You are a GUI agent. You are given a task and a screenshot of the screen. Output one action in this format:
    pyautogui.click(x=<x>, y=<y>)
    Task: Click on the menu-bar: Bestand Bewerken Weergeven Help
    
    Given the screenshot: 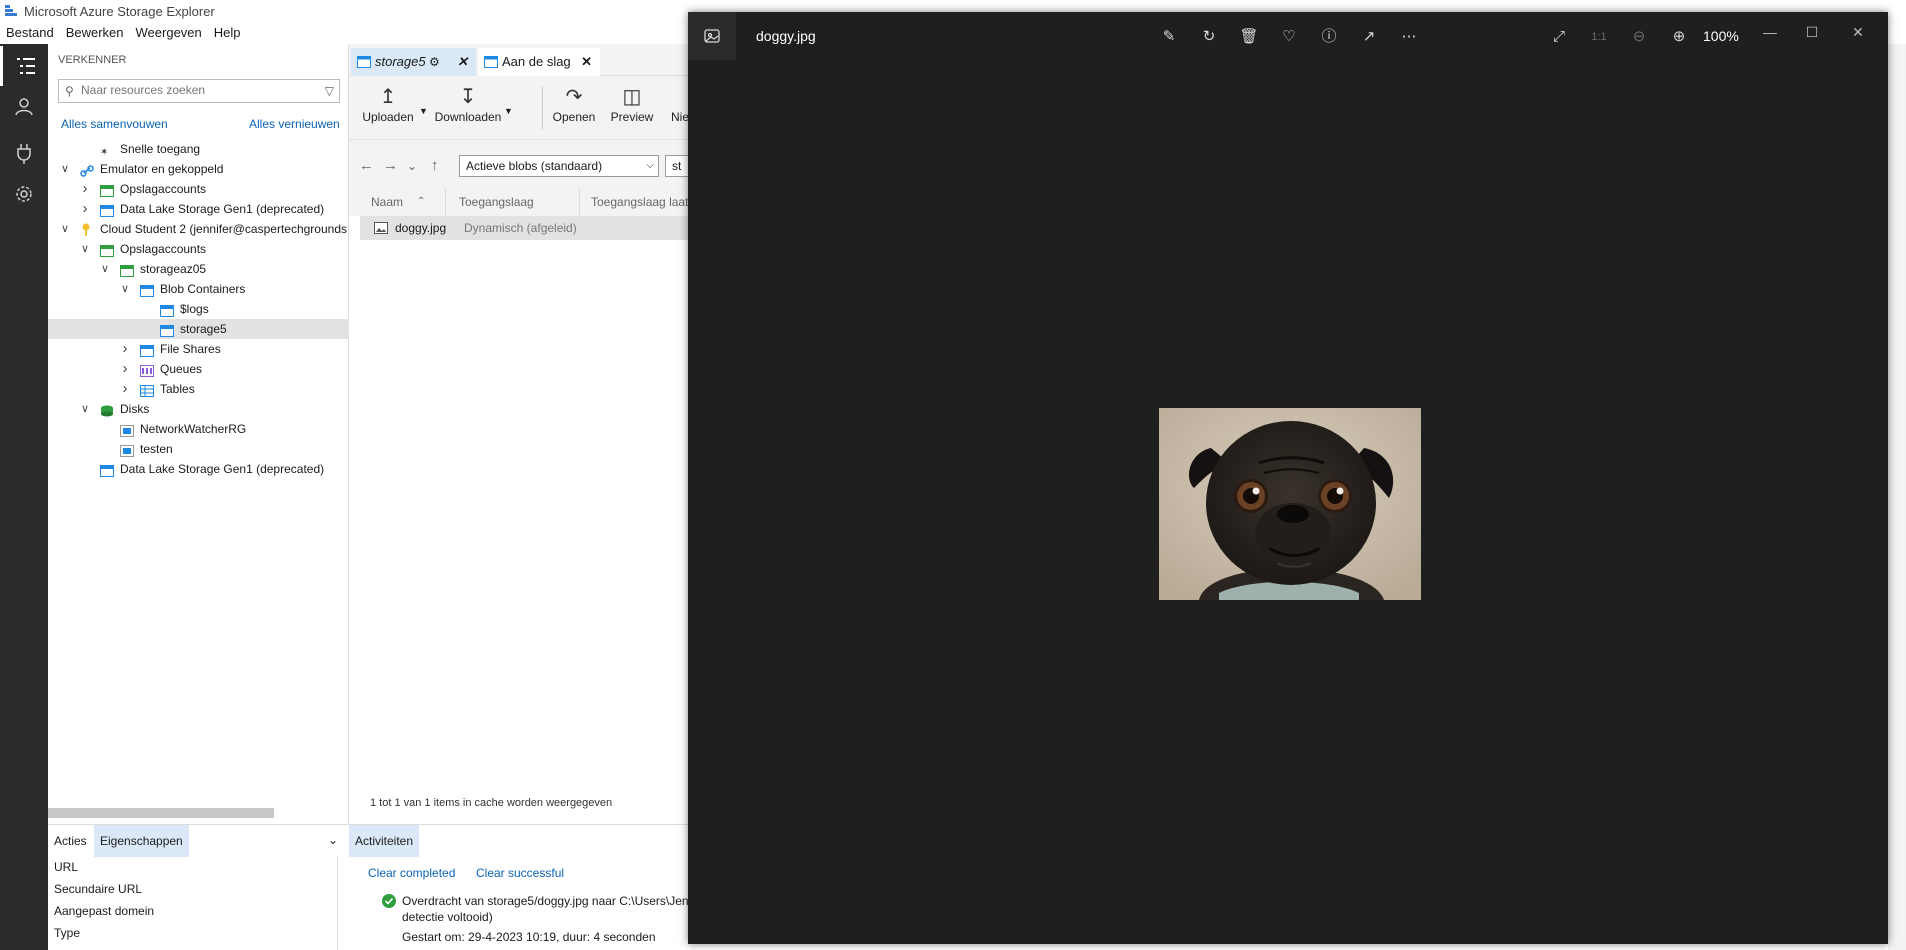 What is the action you would take?
    pyautogui.click(x=350, y=33)
    